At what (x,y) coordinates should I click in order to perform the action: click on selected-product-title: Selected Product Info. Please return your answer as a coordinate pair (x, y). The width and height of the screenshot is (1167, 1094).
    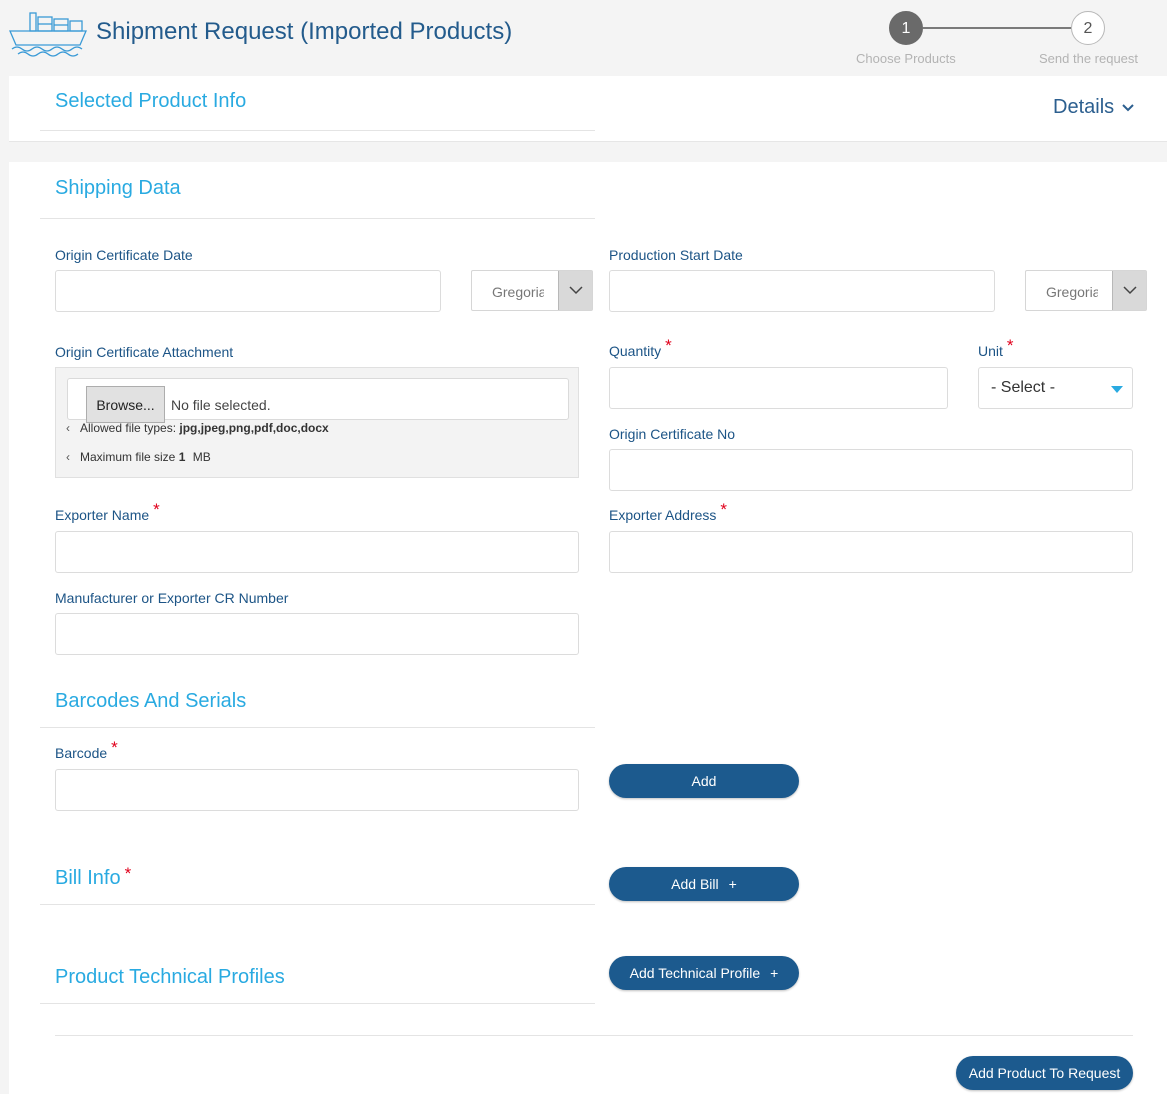
    Looking at the image, I should click on (151, 101).